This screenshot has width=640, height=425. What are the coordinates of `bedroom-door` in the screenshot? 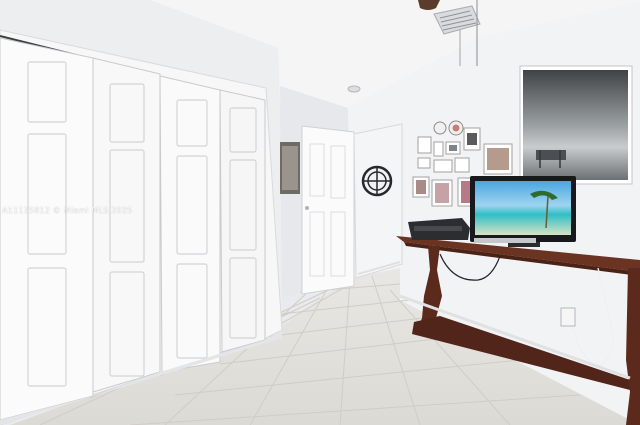 It's located at (328, 210).